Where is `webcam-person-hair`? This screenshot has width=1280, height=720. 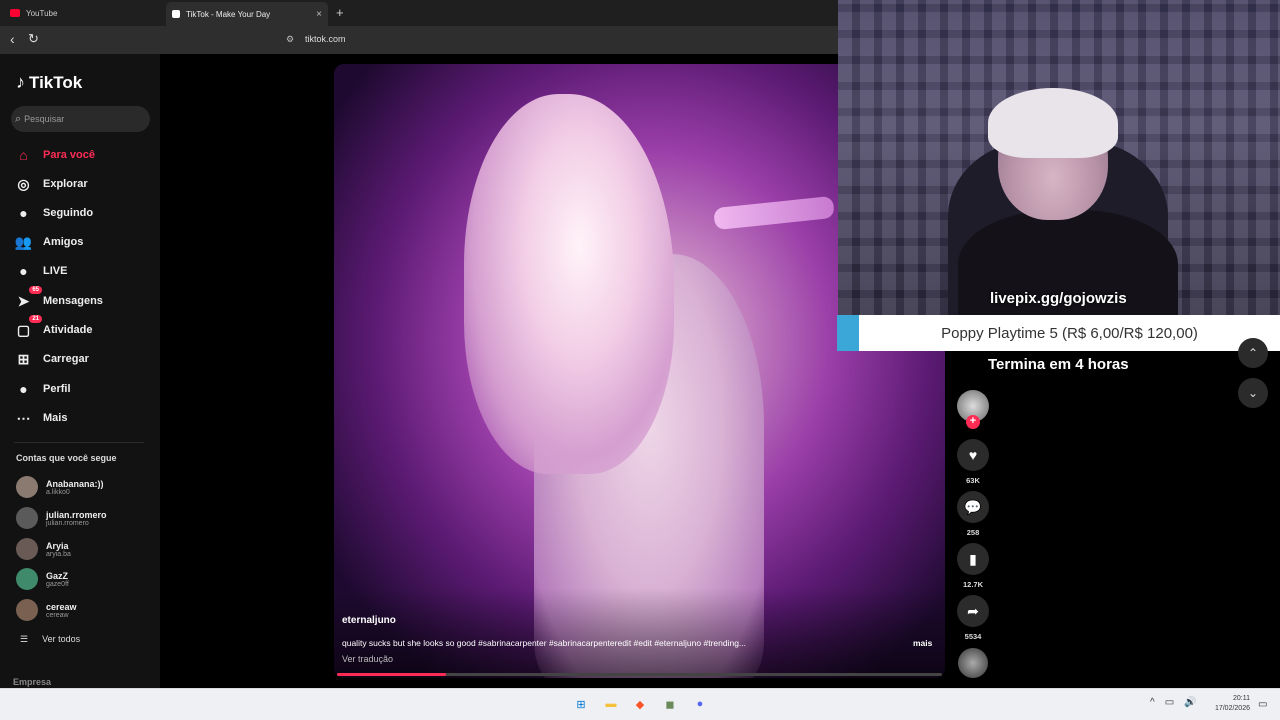
webcam-person-hair is located at coordinates (1053, 123).